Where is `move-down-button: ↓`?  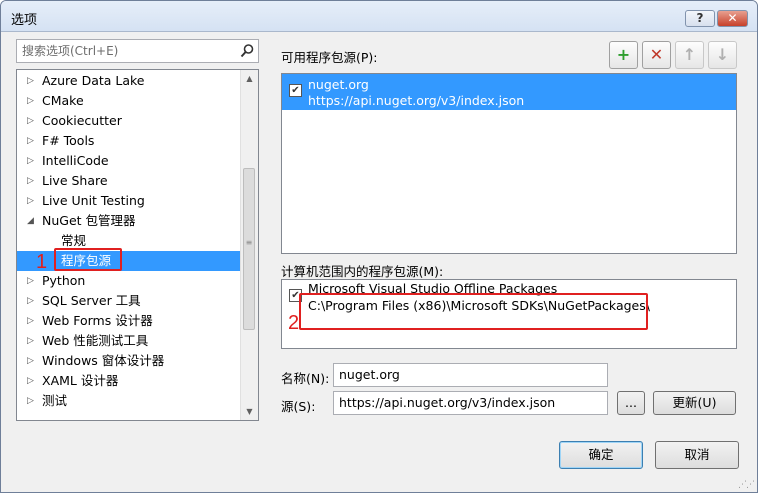 move-down-button: ↓ is located at coordinates (722, 55).